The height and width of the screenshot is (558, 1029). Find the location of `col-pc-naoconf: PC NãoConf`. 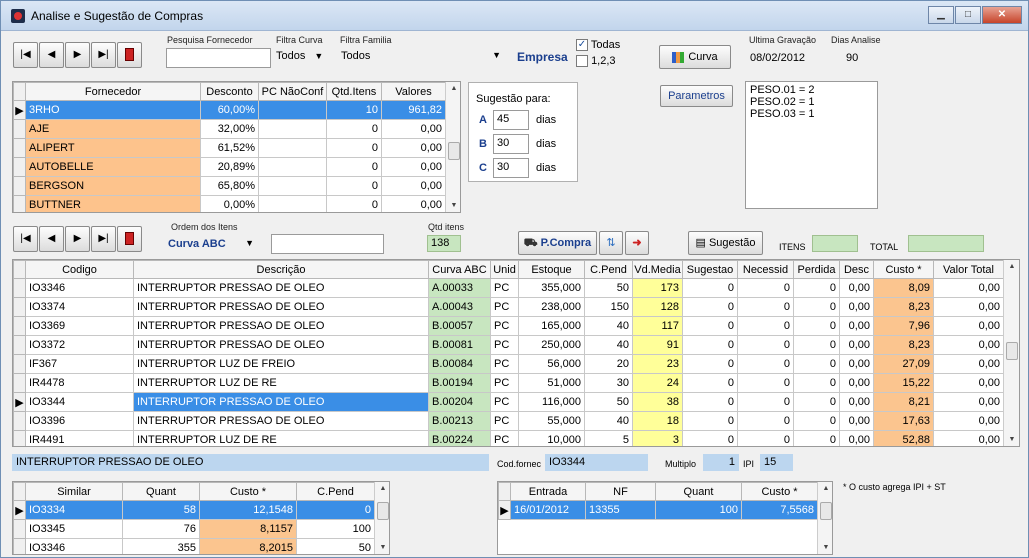

col-pc-naoconf: PC NãoConf is located at coordinates (292, 91).